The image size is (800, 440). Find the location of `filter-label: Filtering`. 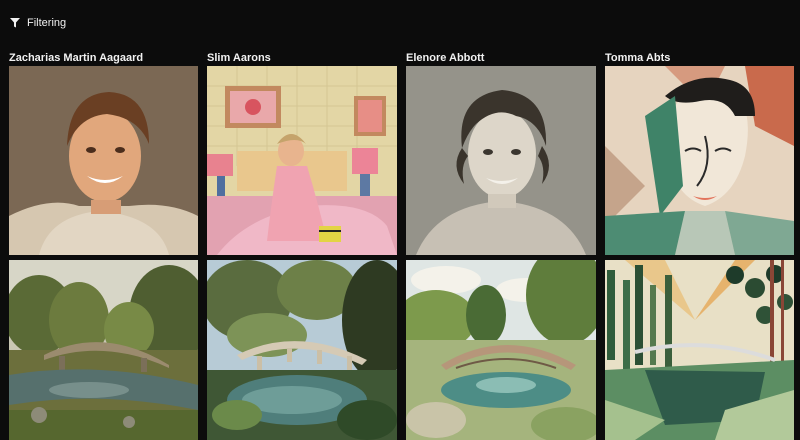

filter-label: Filtering is located at coordinates (47, 23).